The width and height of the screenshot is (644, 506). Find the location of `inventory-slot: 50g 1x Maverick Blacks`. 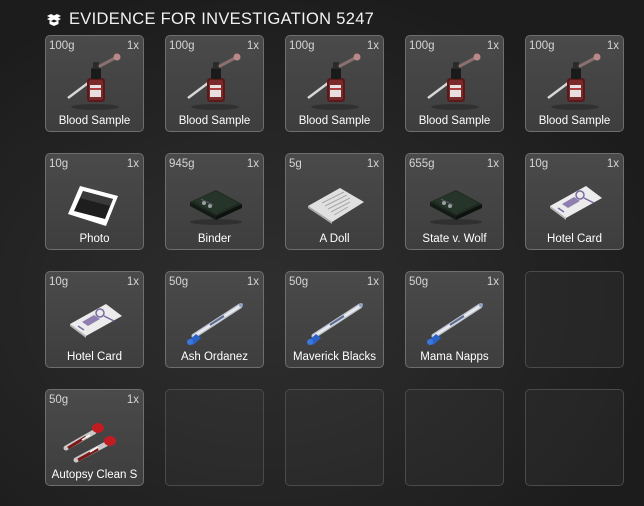

inventory-slot: 50g 1x Maverick Blacks is located at coordinates (334, 319).